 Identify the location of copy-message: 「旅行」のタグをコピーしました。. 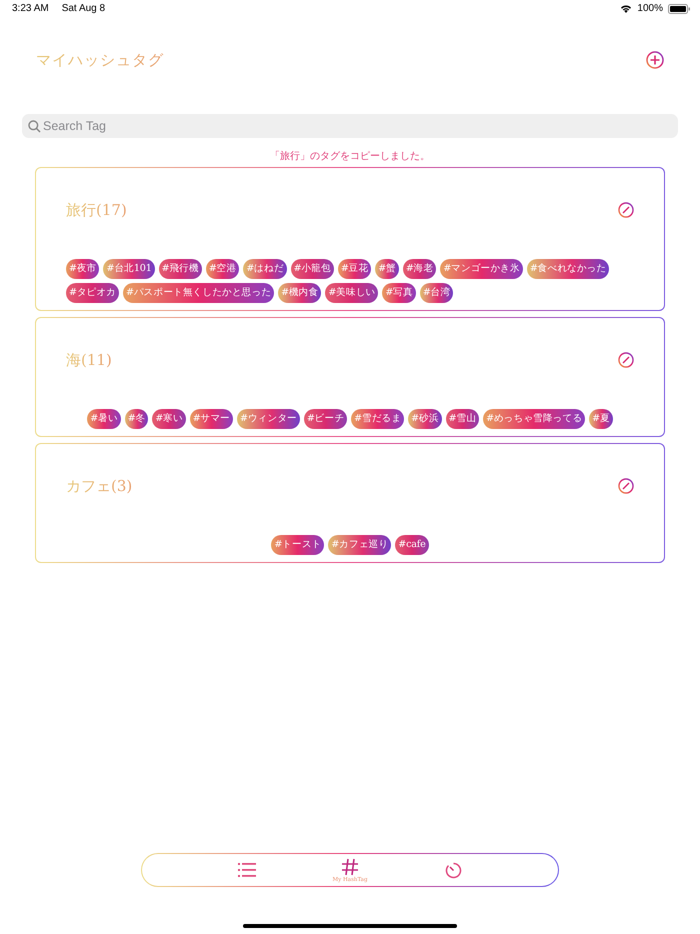
(350, 157).